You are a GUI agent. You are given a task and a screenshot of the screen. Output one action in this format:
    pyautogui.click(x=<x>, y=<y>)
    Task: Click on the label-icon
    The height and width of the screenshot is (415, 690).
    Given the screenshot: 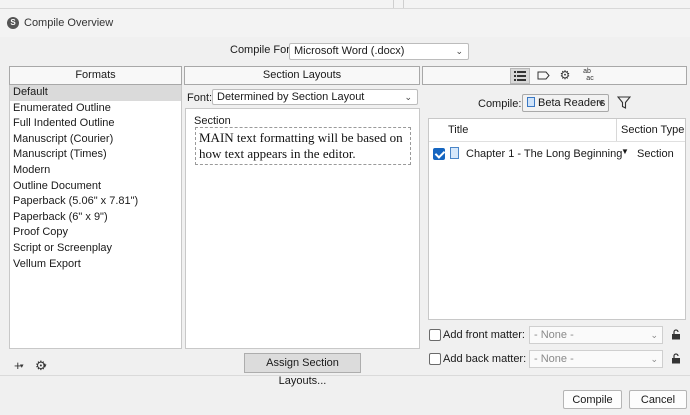 What is the action you would take?
    pyautogui.click(x=543, y=76)
    